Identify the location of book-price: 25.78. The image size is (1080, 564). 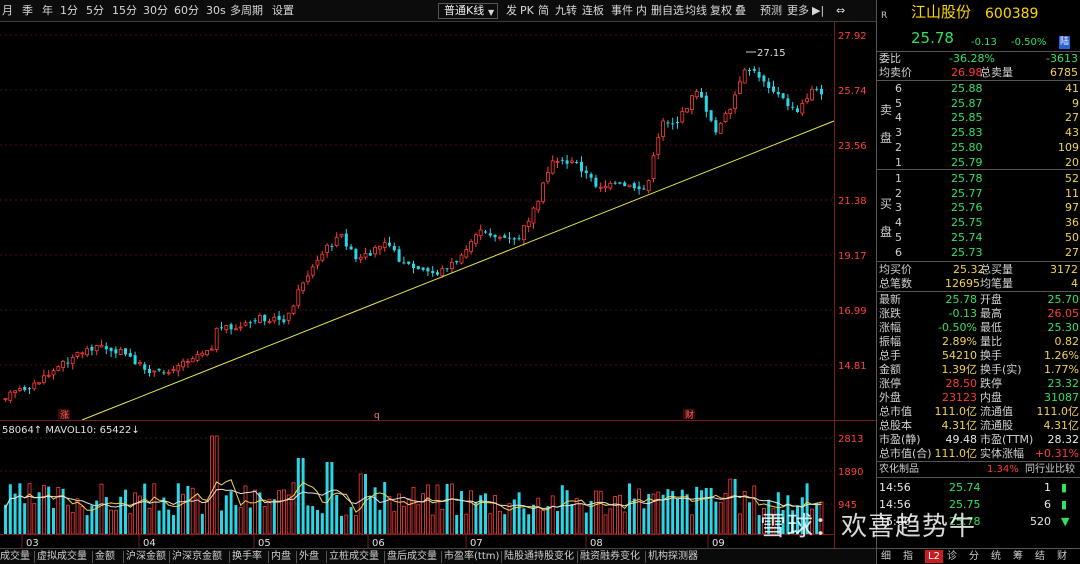
(967, 178).